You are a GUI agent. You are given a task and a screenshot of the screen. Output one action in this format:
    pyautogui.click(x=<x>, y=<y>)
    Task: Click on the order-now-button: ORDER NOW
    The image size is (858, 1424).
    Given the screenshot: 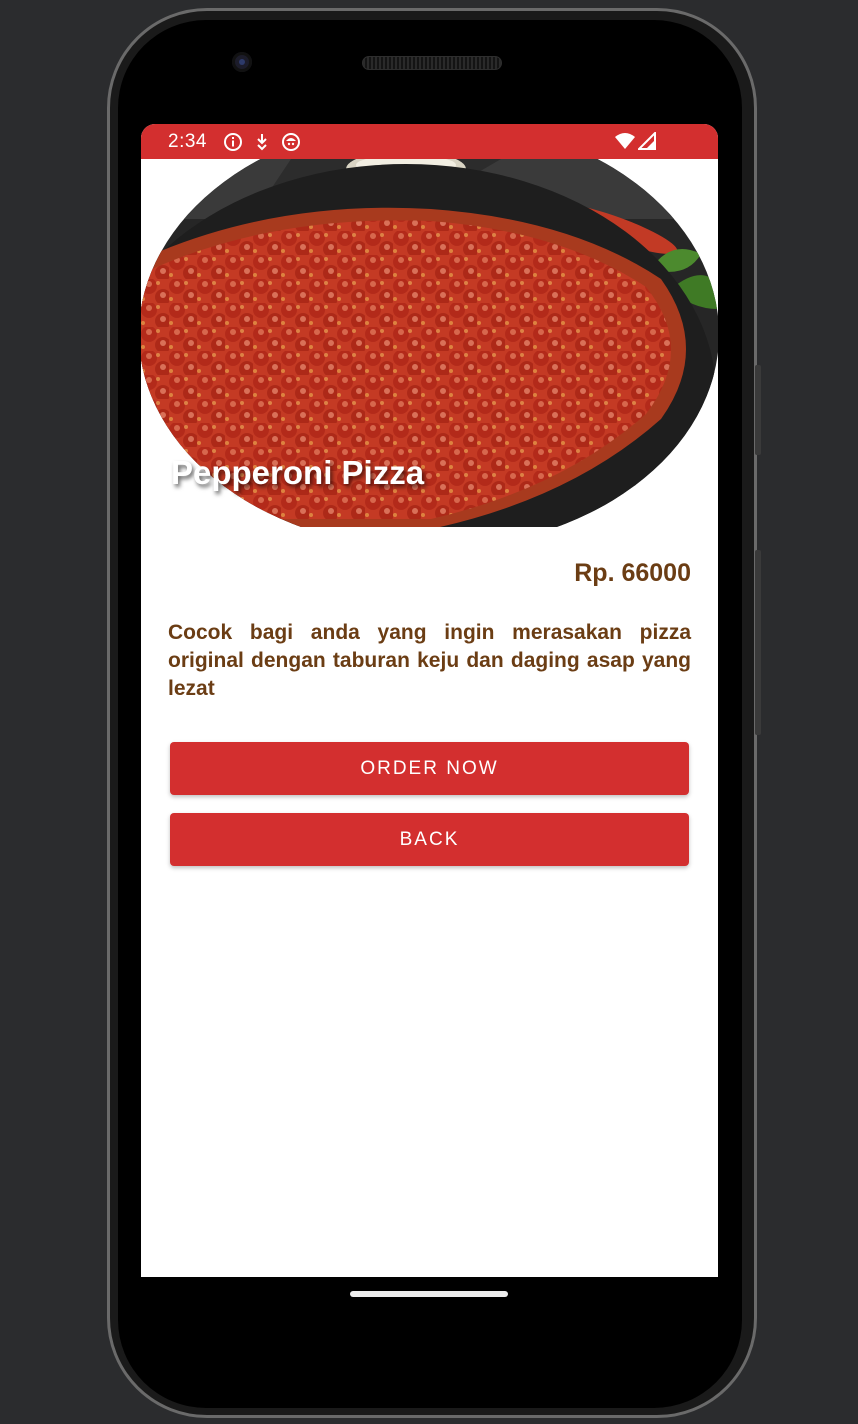 What is the action you would take?
    pyautogui.click(x=429, y=768)
    